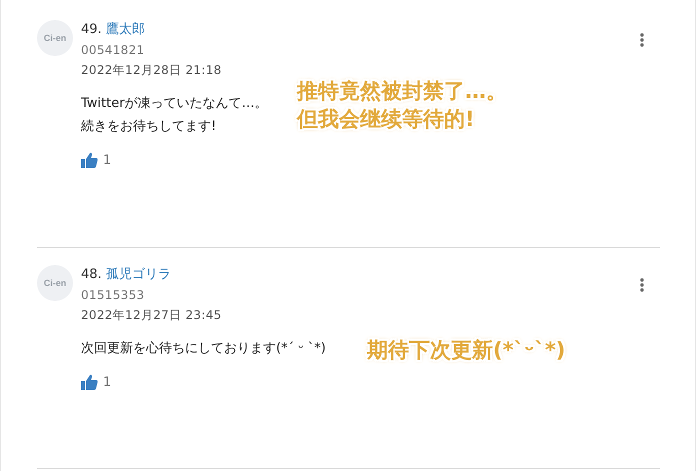  Describe the element at coordinates (113, 295) in the screenshot. I see `user-id: 01515353` at that location.